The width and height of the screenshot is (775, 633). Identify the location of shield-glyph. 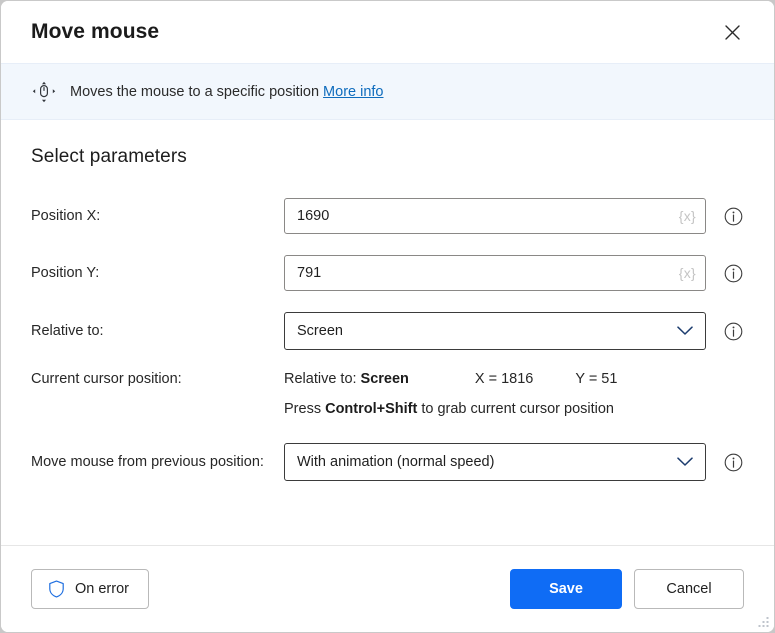
(56, 589).